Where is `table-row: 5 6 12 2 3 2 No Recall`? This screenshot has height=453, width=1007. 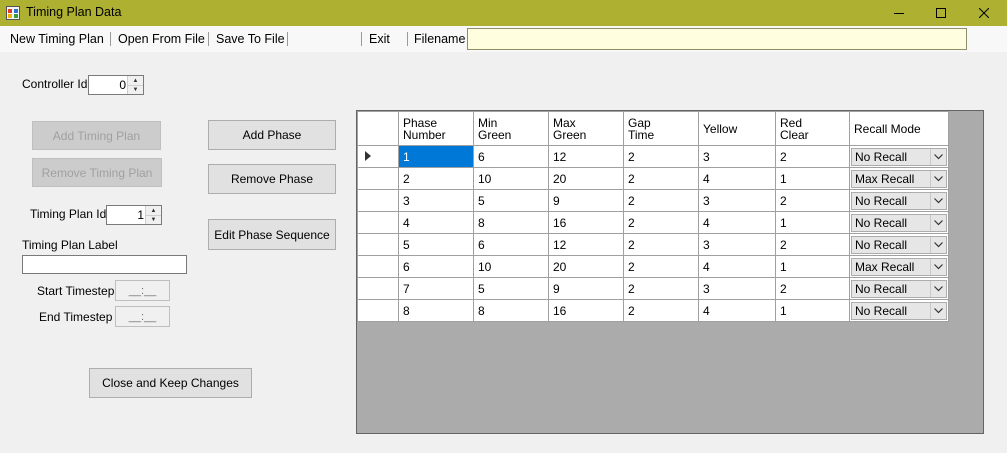
table-row: 5 6 12 2 3 2 No Recall is located at coordinates (653, 244).